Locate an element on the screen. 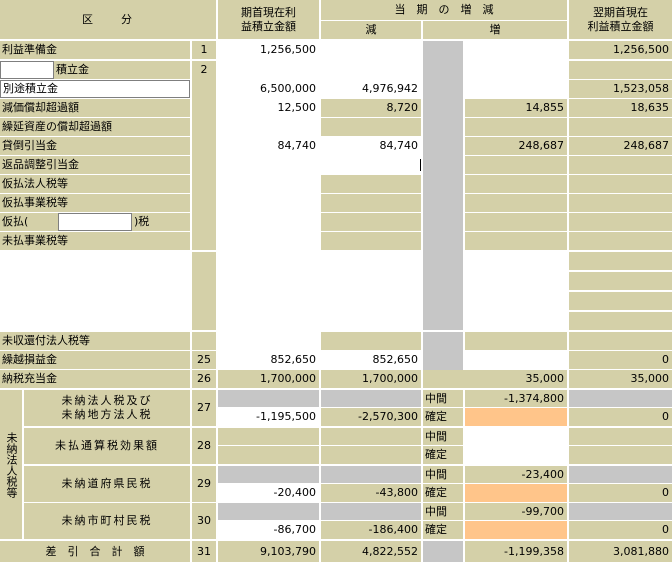 Image resolution: width=672 pixels, height=562 pixels. value-zou: 35,000 is located at coordinates (495, 379).